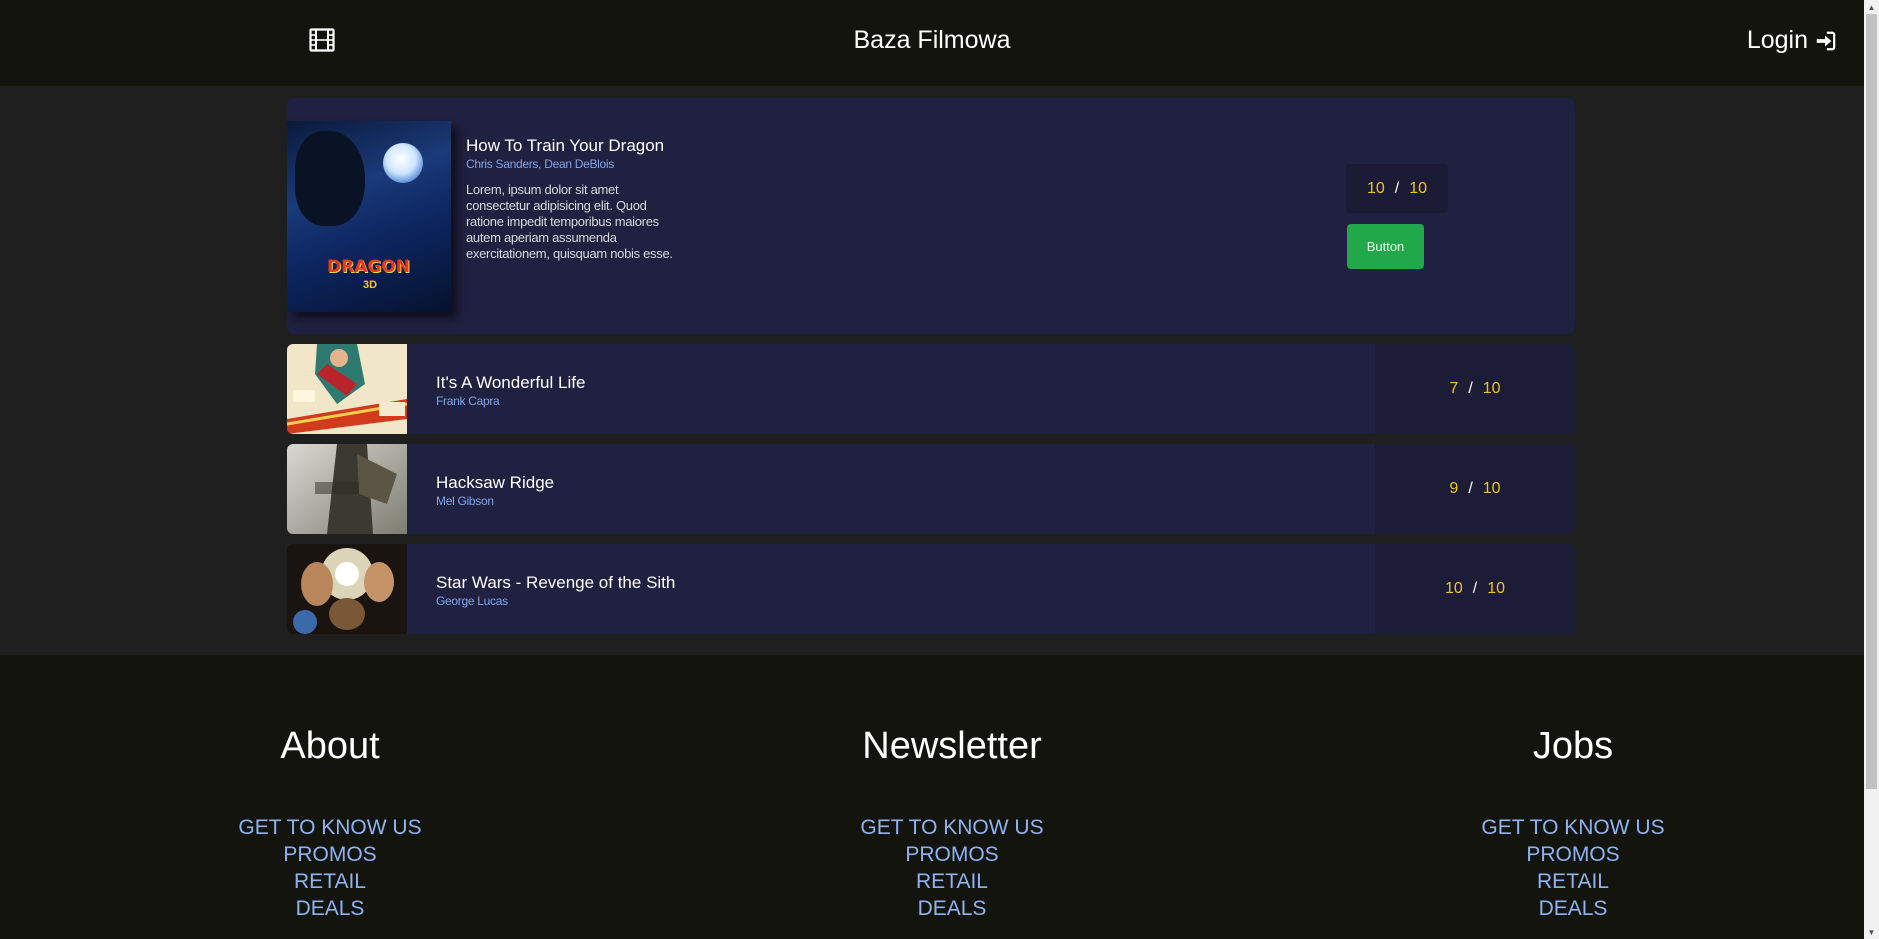 The image size is (1879, 939). What do you see at coordinates (540, 164) in the screenshot?
I see `movie-director: Chris Sanders, Dean DeBlois` at bounding box center [540, 164].